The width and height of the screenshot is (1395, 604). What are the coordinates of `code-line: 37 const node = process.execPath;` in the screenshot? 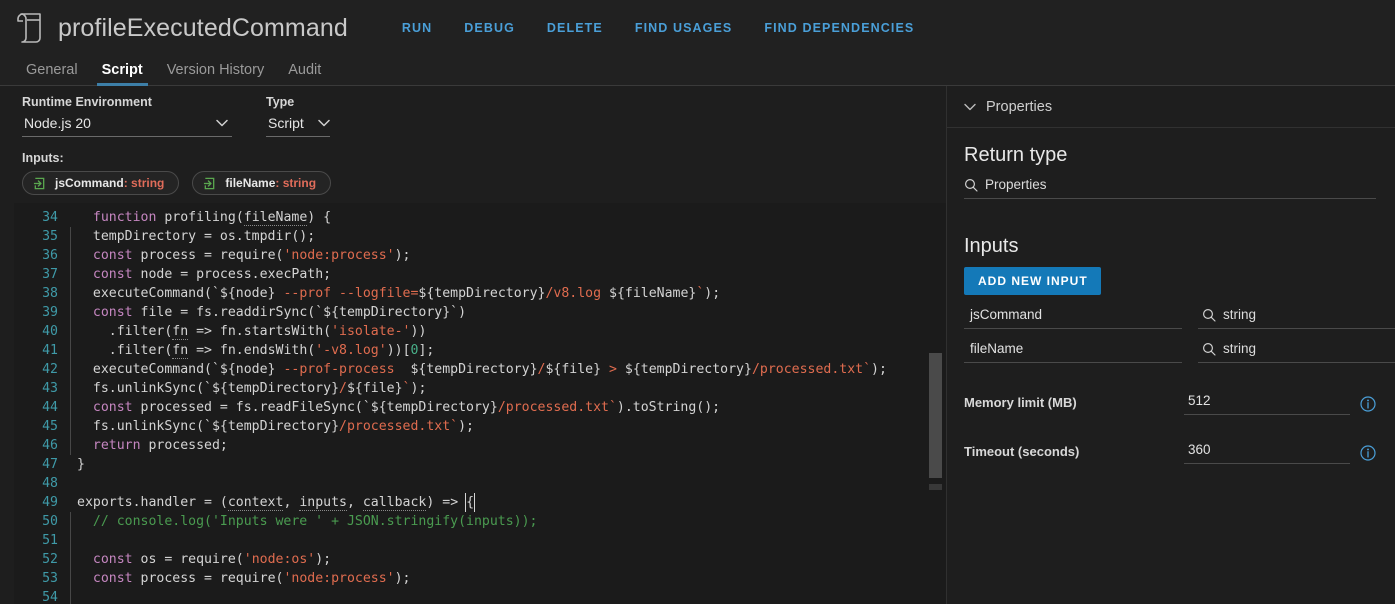 It's located at (480, 274).